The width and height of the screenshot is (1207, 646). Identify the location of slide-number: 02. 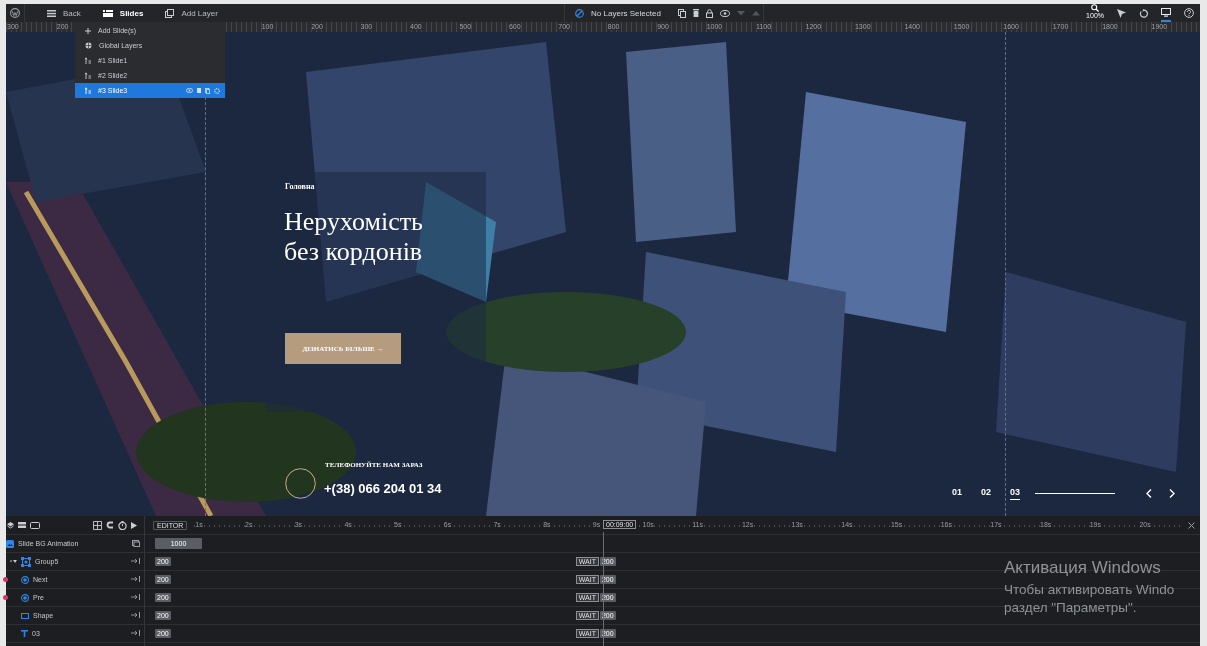
(986, 493).